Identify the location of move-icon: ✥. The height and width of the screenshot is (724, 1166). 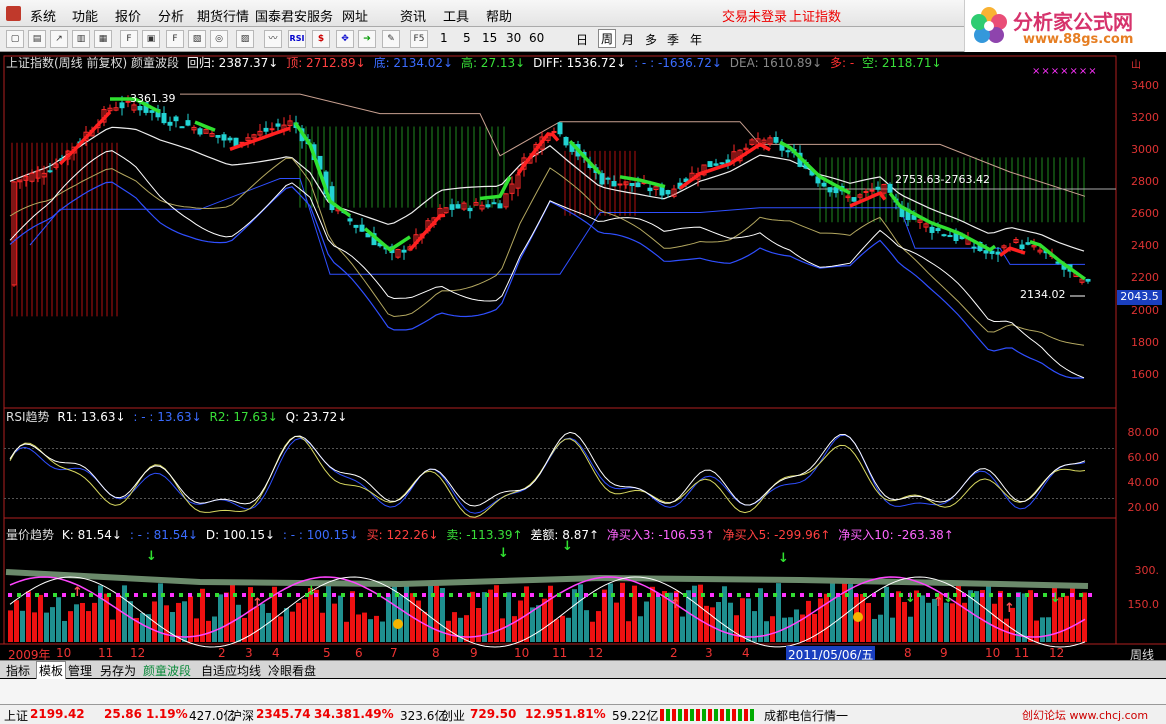
(345, 39).